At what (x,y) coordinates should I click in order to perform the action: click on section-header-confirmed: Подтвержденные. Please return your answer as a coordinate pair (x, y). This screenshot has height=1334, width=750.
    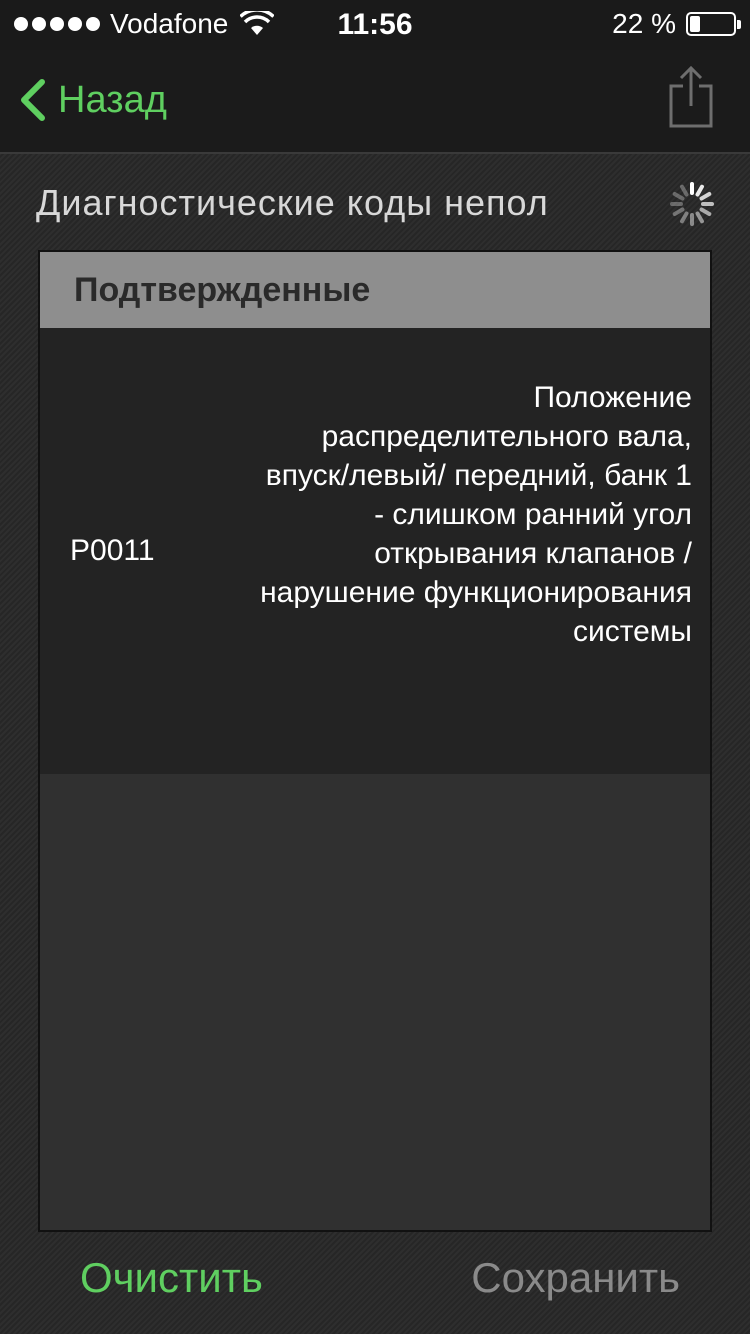
    Looking at the image, I should click on (375, 290).